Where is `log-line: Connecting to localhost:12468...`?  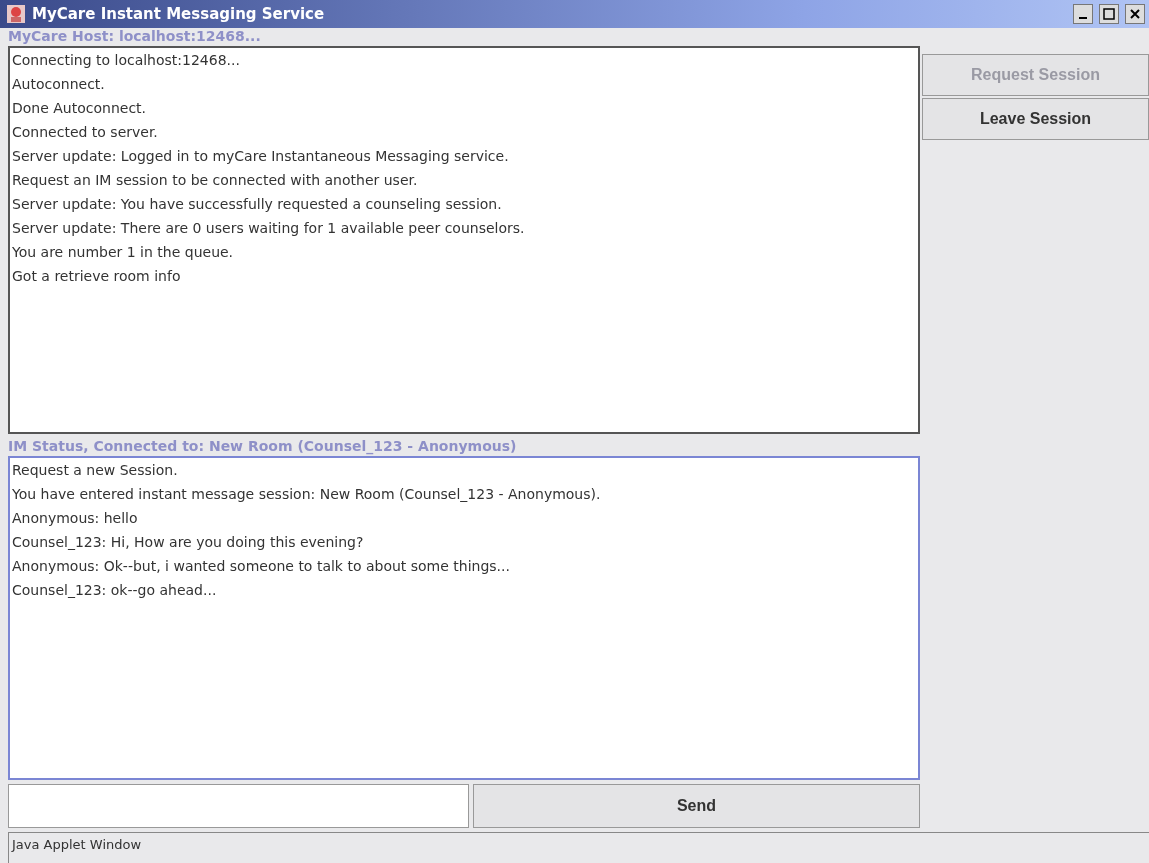 log-line: Connecting to localhost:12468... is located at coordinates (126, 60).